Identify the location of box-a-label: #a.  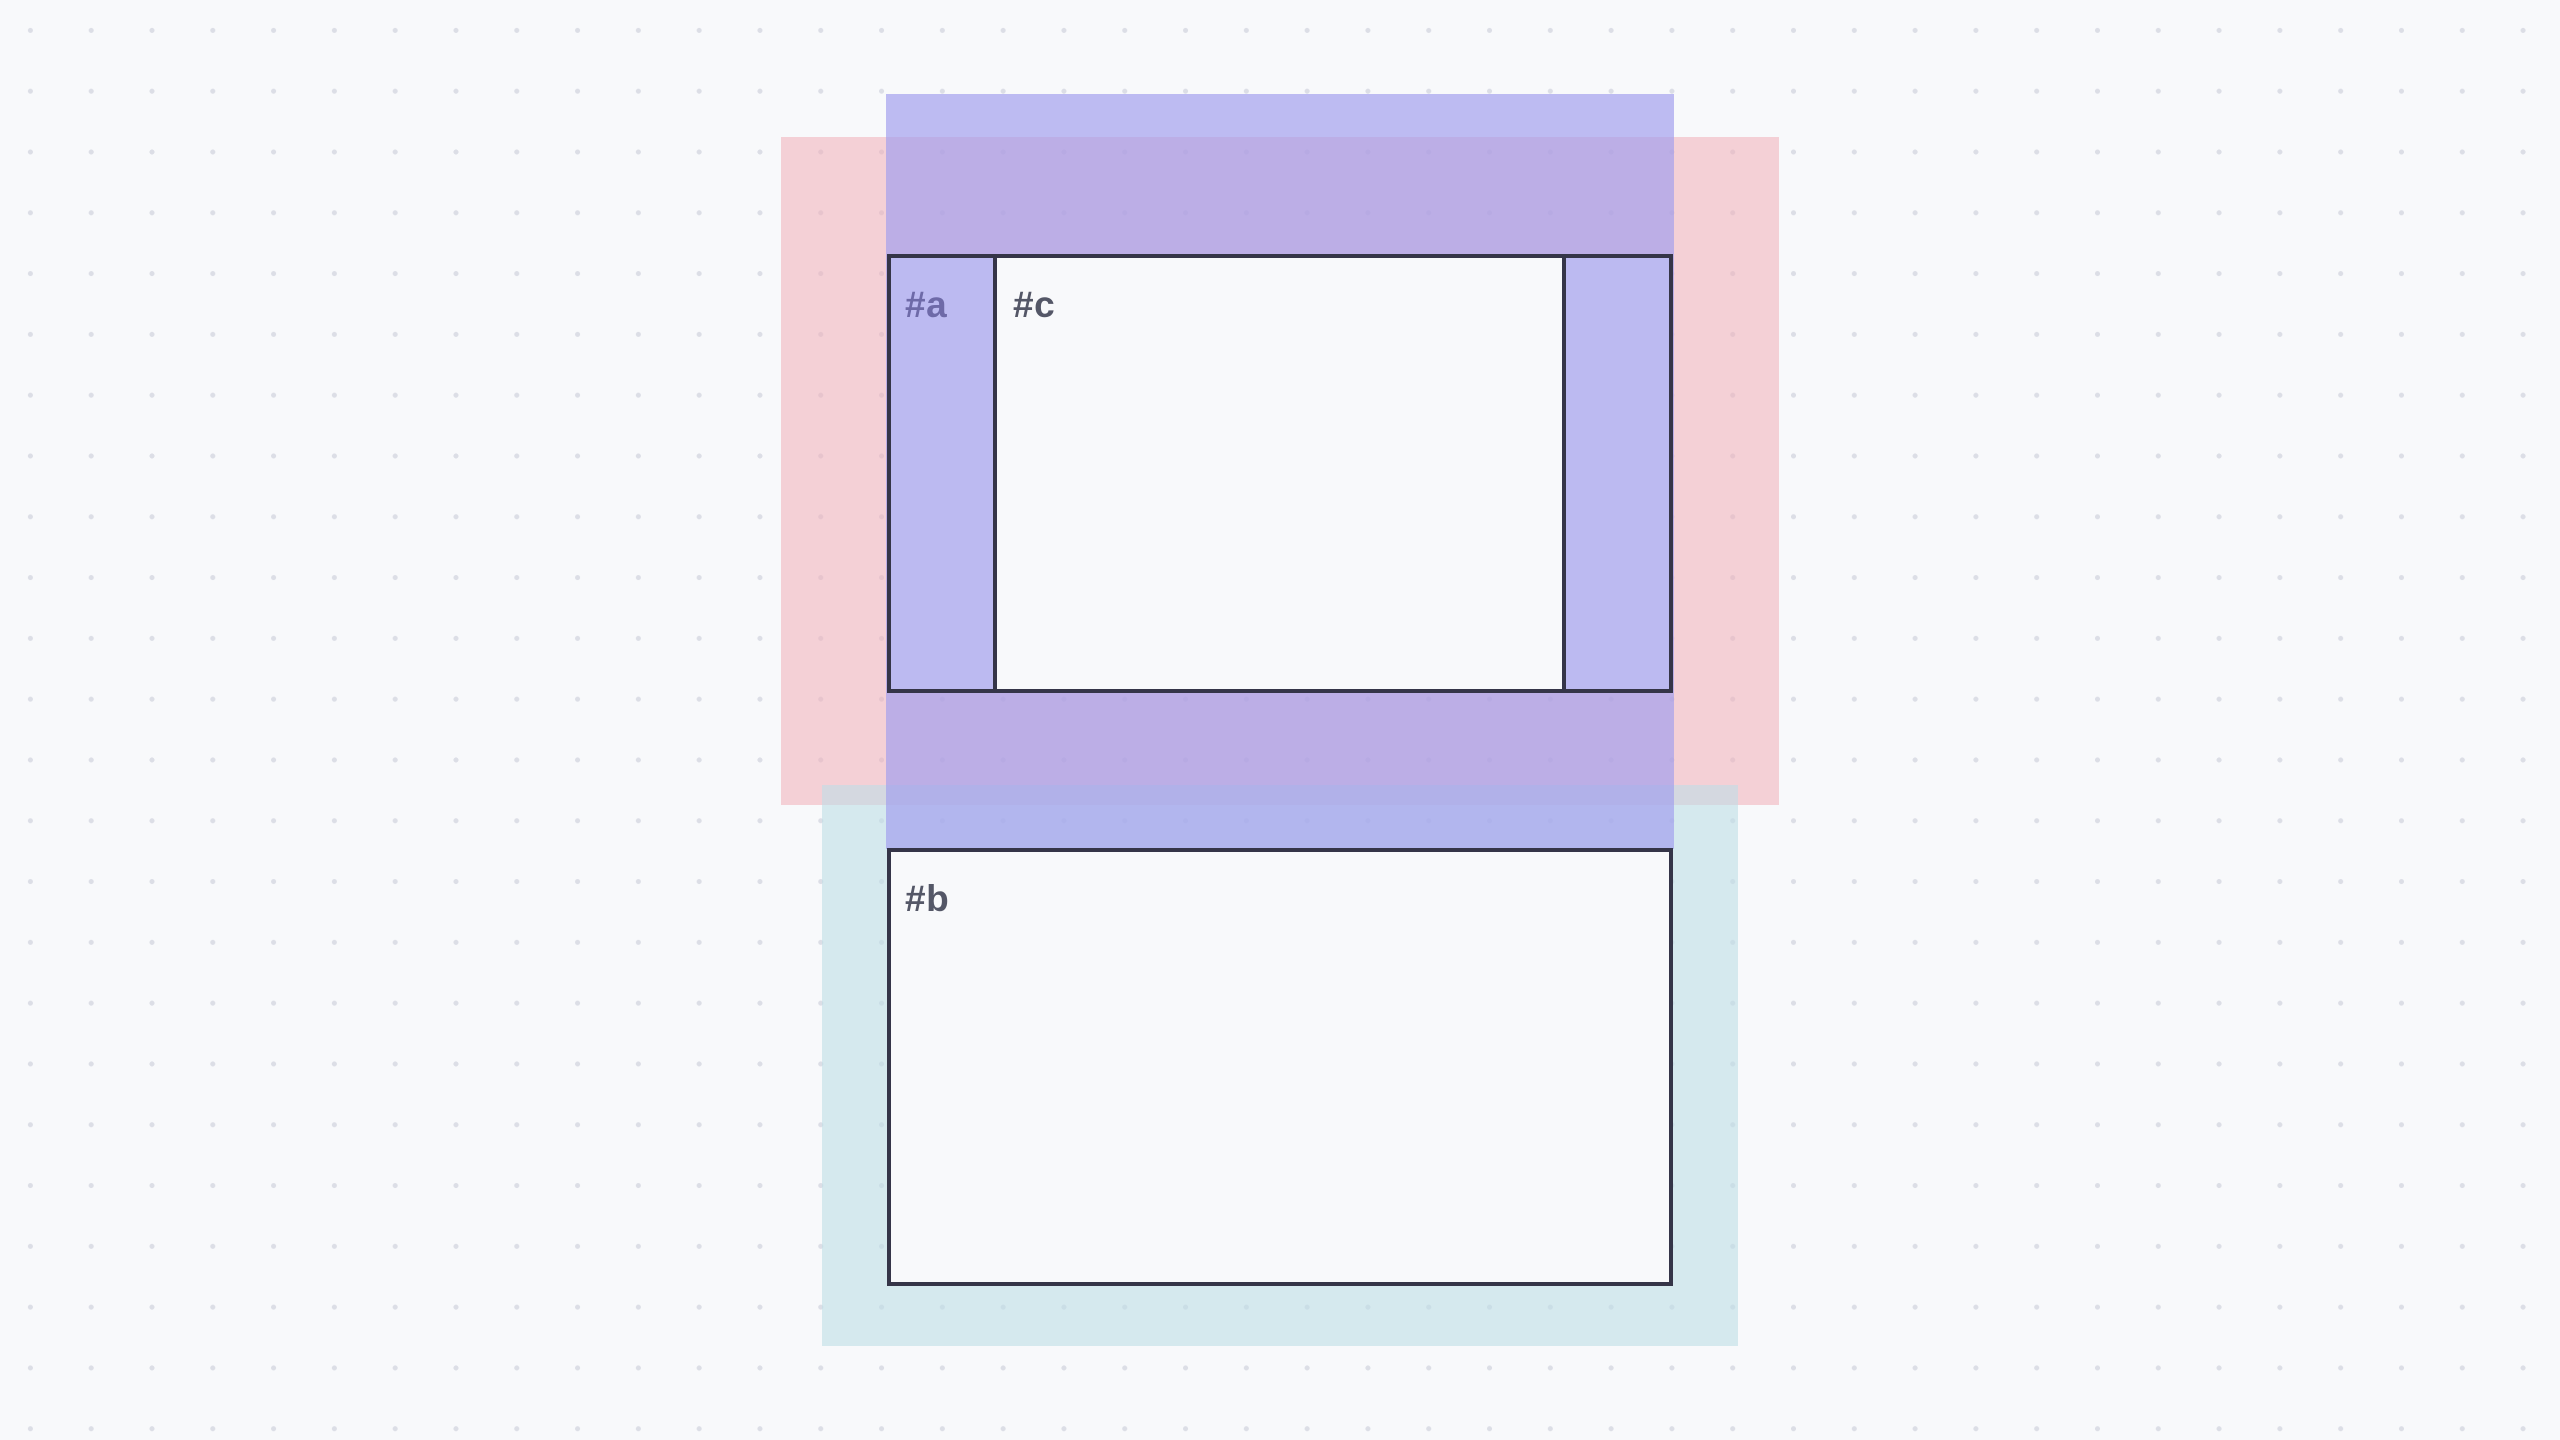
(926, 304).